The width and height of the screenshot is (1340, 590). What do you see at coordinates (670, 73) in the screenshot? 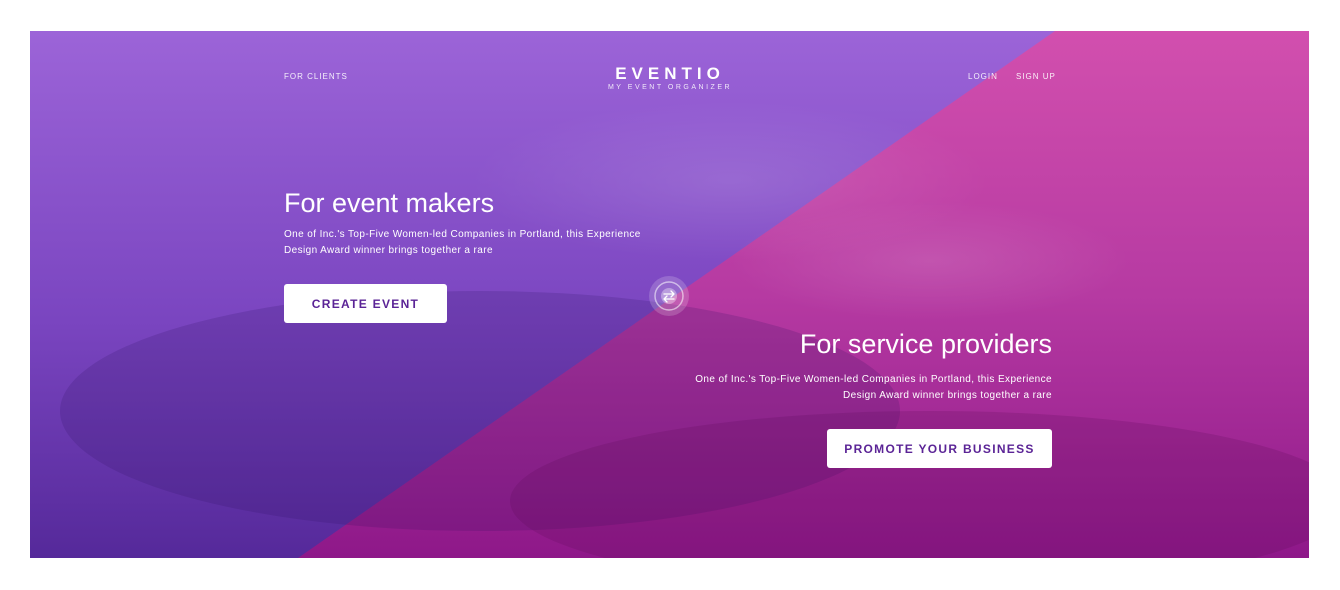
I see `logo-wordmark: EVENTIO` at bounding box center [670, 73].